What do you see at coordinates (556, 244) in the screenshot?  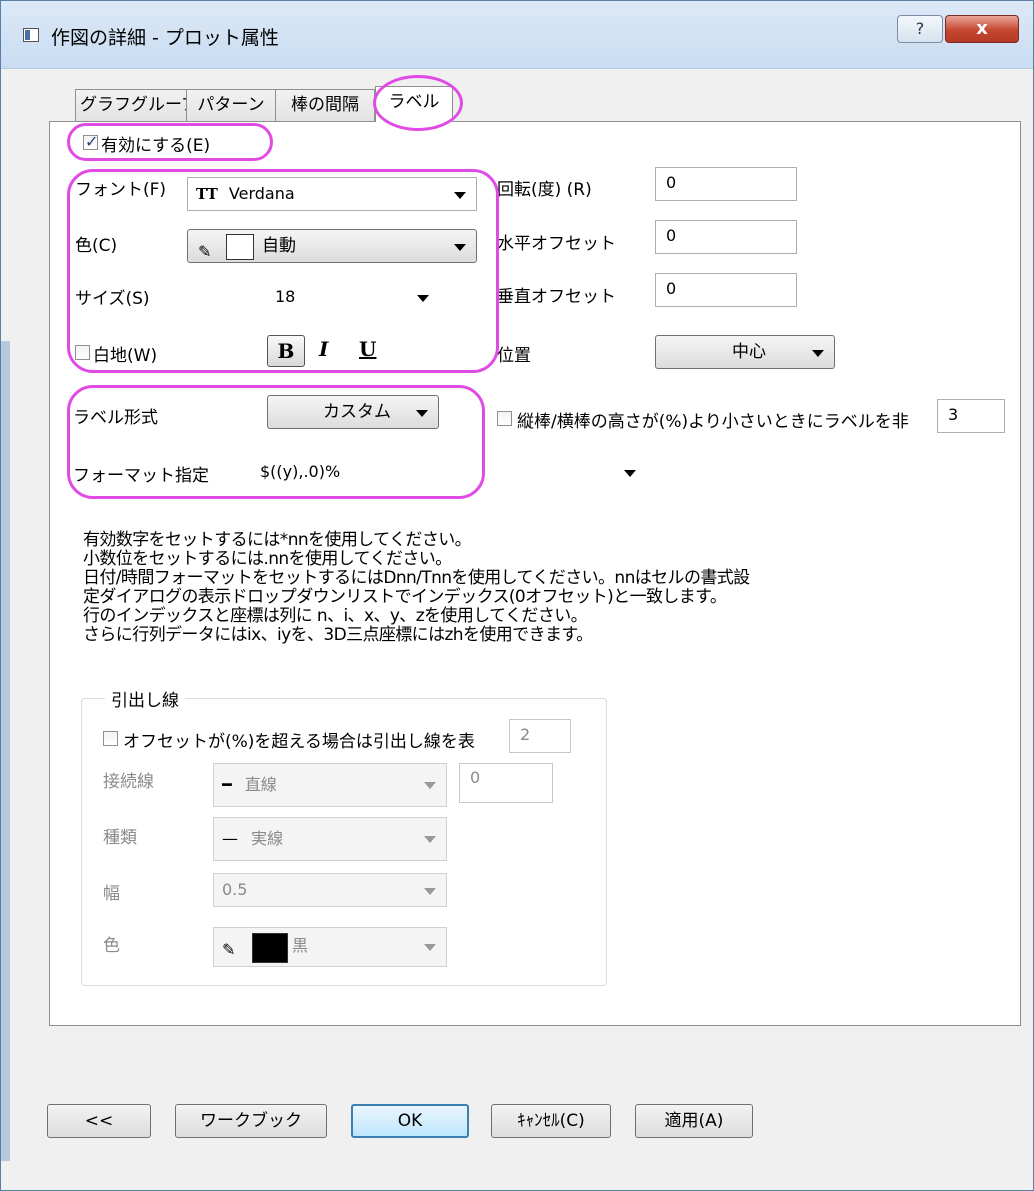 I see `h-offset-label: 水平オフセット` at bounding box center [556, 244].